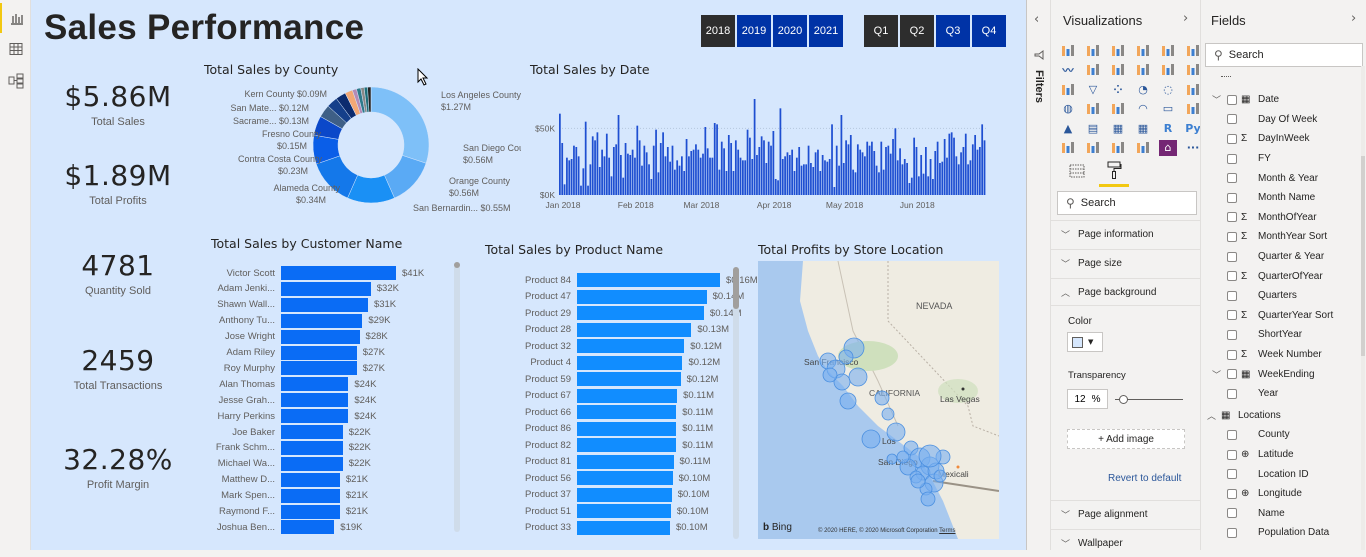 Image resolution: width=1366 pixels, height=557 pixels. Describe the element at coordinates (1118, 109) in the screenshot. I see `shape-map-visual-icon` at that location.